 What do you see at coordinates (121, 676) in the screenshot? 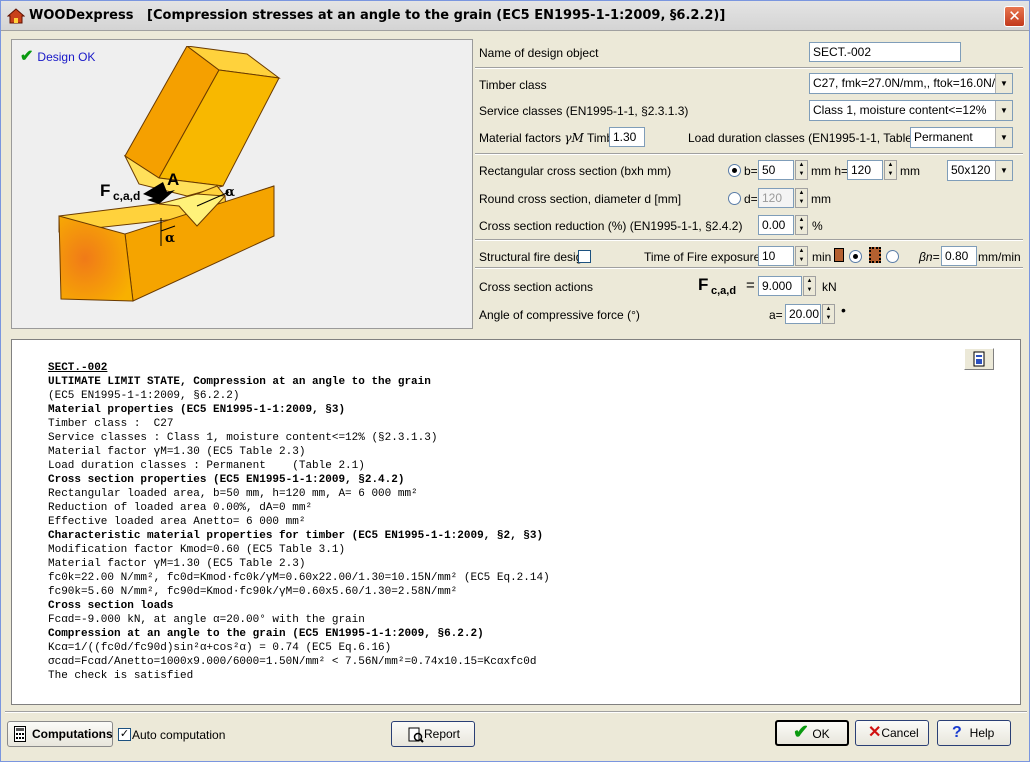
I see `report-line: The check is satisfied` at bounding box center [121, 676].